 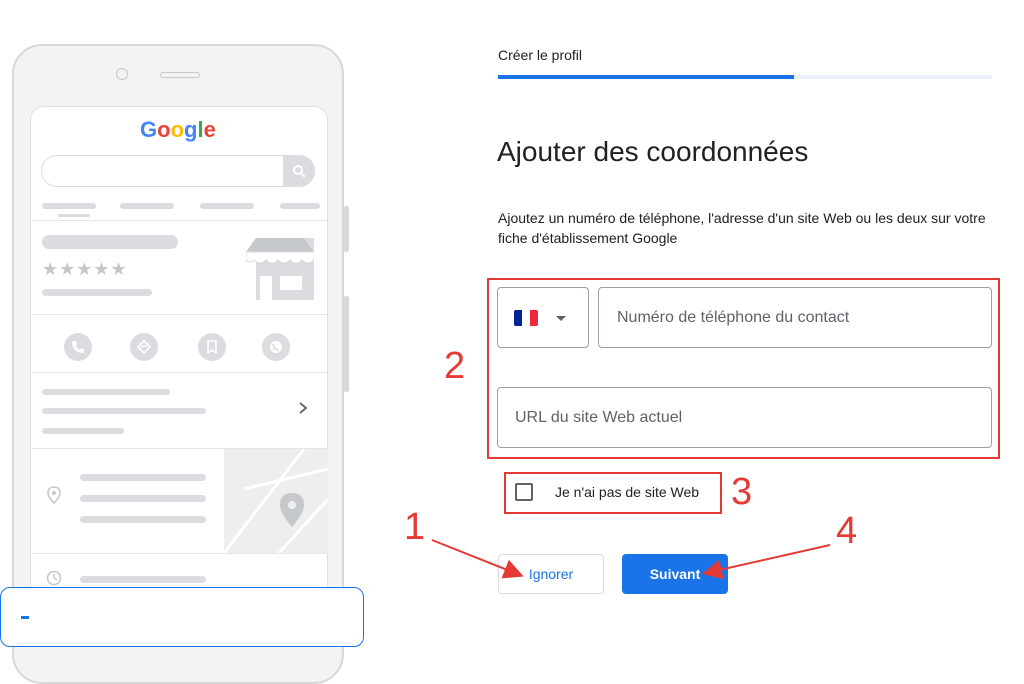 What do you see at coordinates (631, 559) in the screenshot?
I see `annotation-arrows` at bounding box center [631, 559].